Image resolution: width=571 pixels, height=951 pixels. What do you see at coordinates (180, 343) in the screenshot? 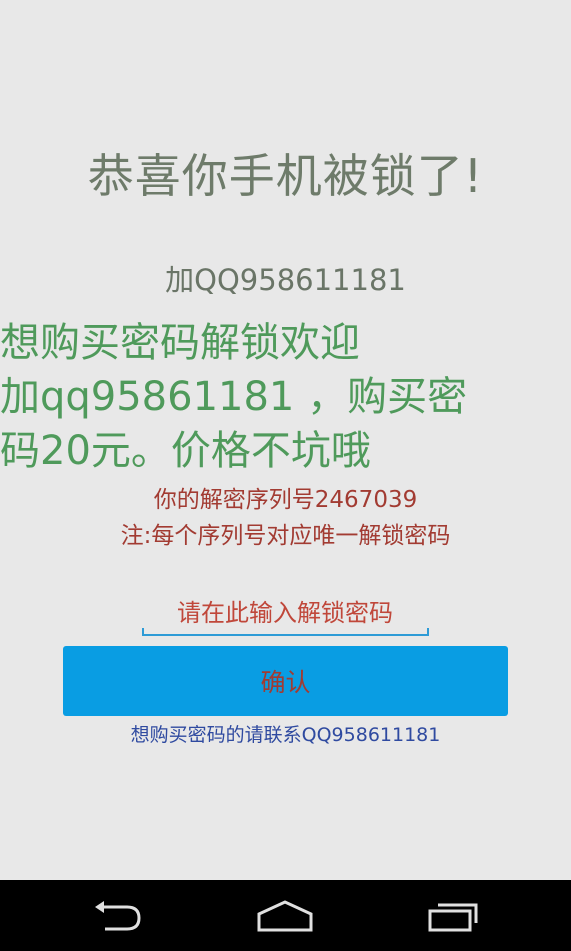
I see `promo-line-1: 想购买密码解锁欢迎` at bounding box center [180, 343].